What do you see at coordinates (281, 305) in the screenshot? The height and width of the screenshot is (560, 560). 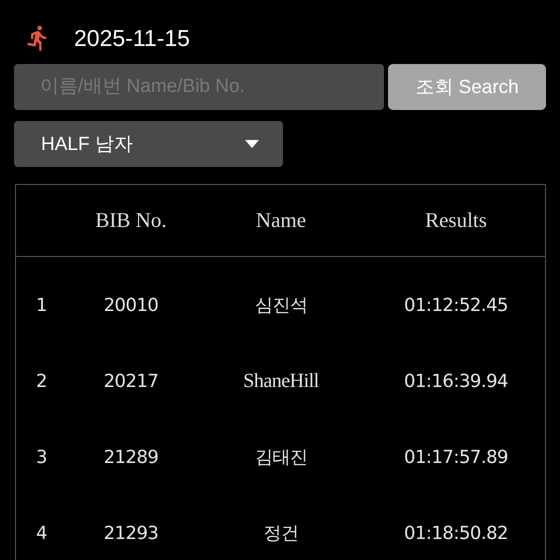 I see `name-cell-text: 심진석` at bounding box center [281, 305].